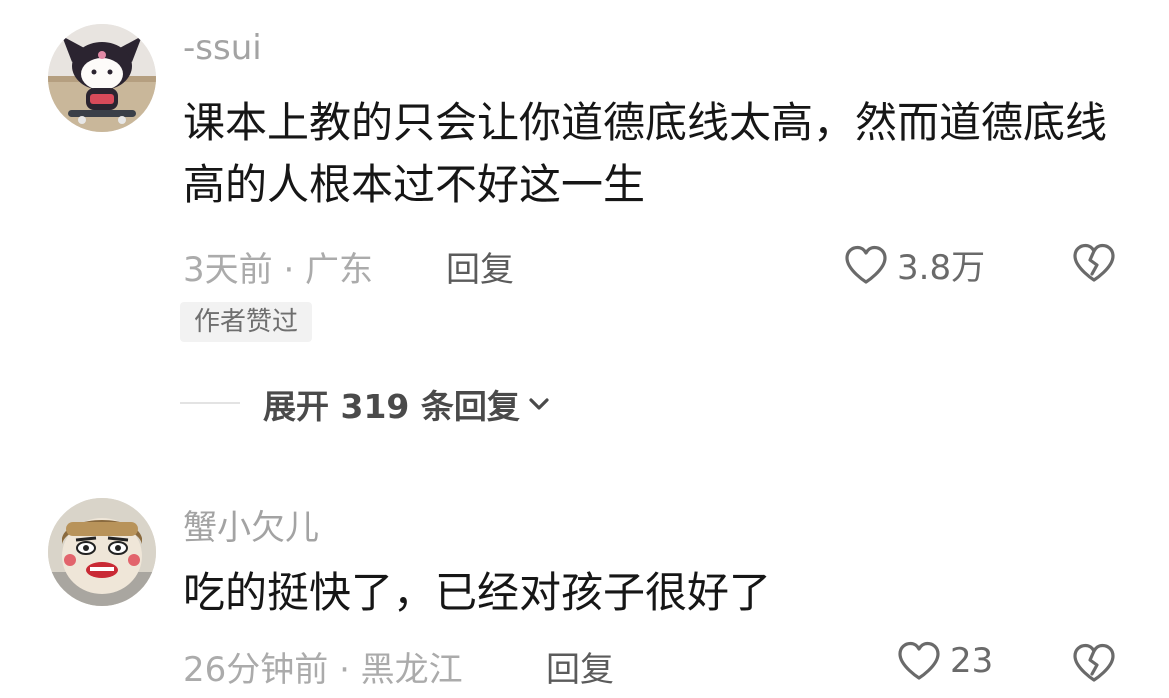  What do you see at coordinates (477, 592) in the screenshot?
I see `comment-text: 吃的挺快了，已经对孩子很好了` at bounding box center [477, 592].